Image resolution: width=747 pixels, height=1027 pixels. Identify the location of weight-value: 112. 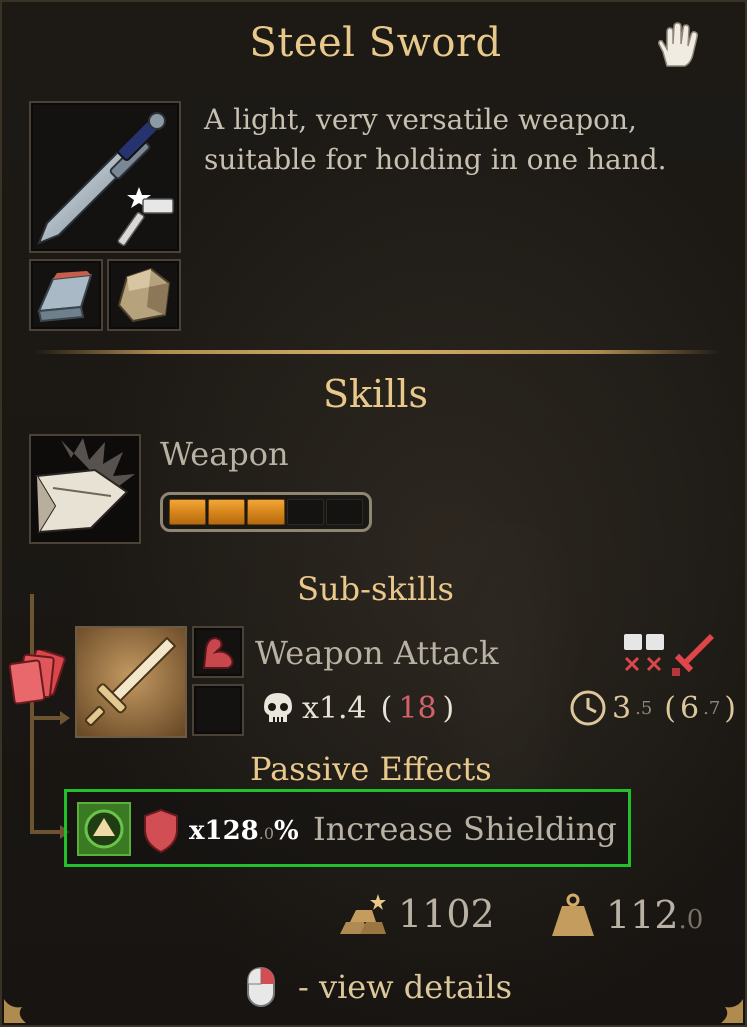
(642, 915).